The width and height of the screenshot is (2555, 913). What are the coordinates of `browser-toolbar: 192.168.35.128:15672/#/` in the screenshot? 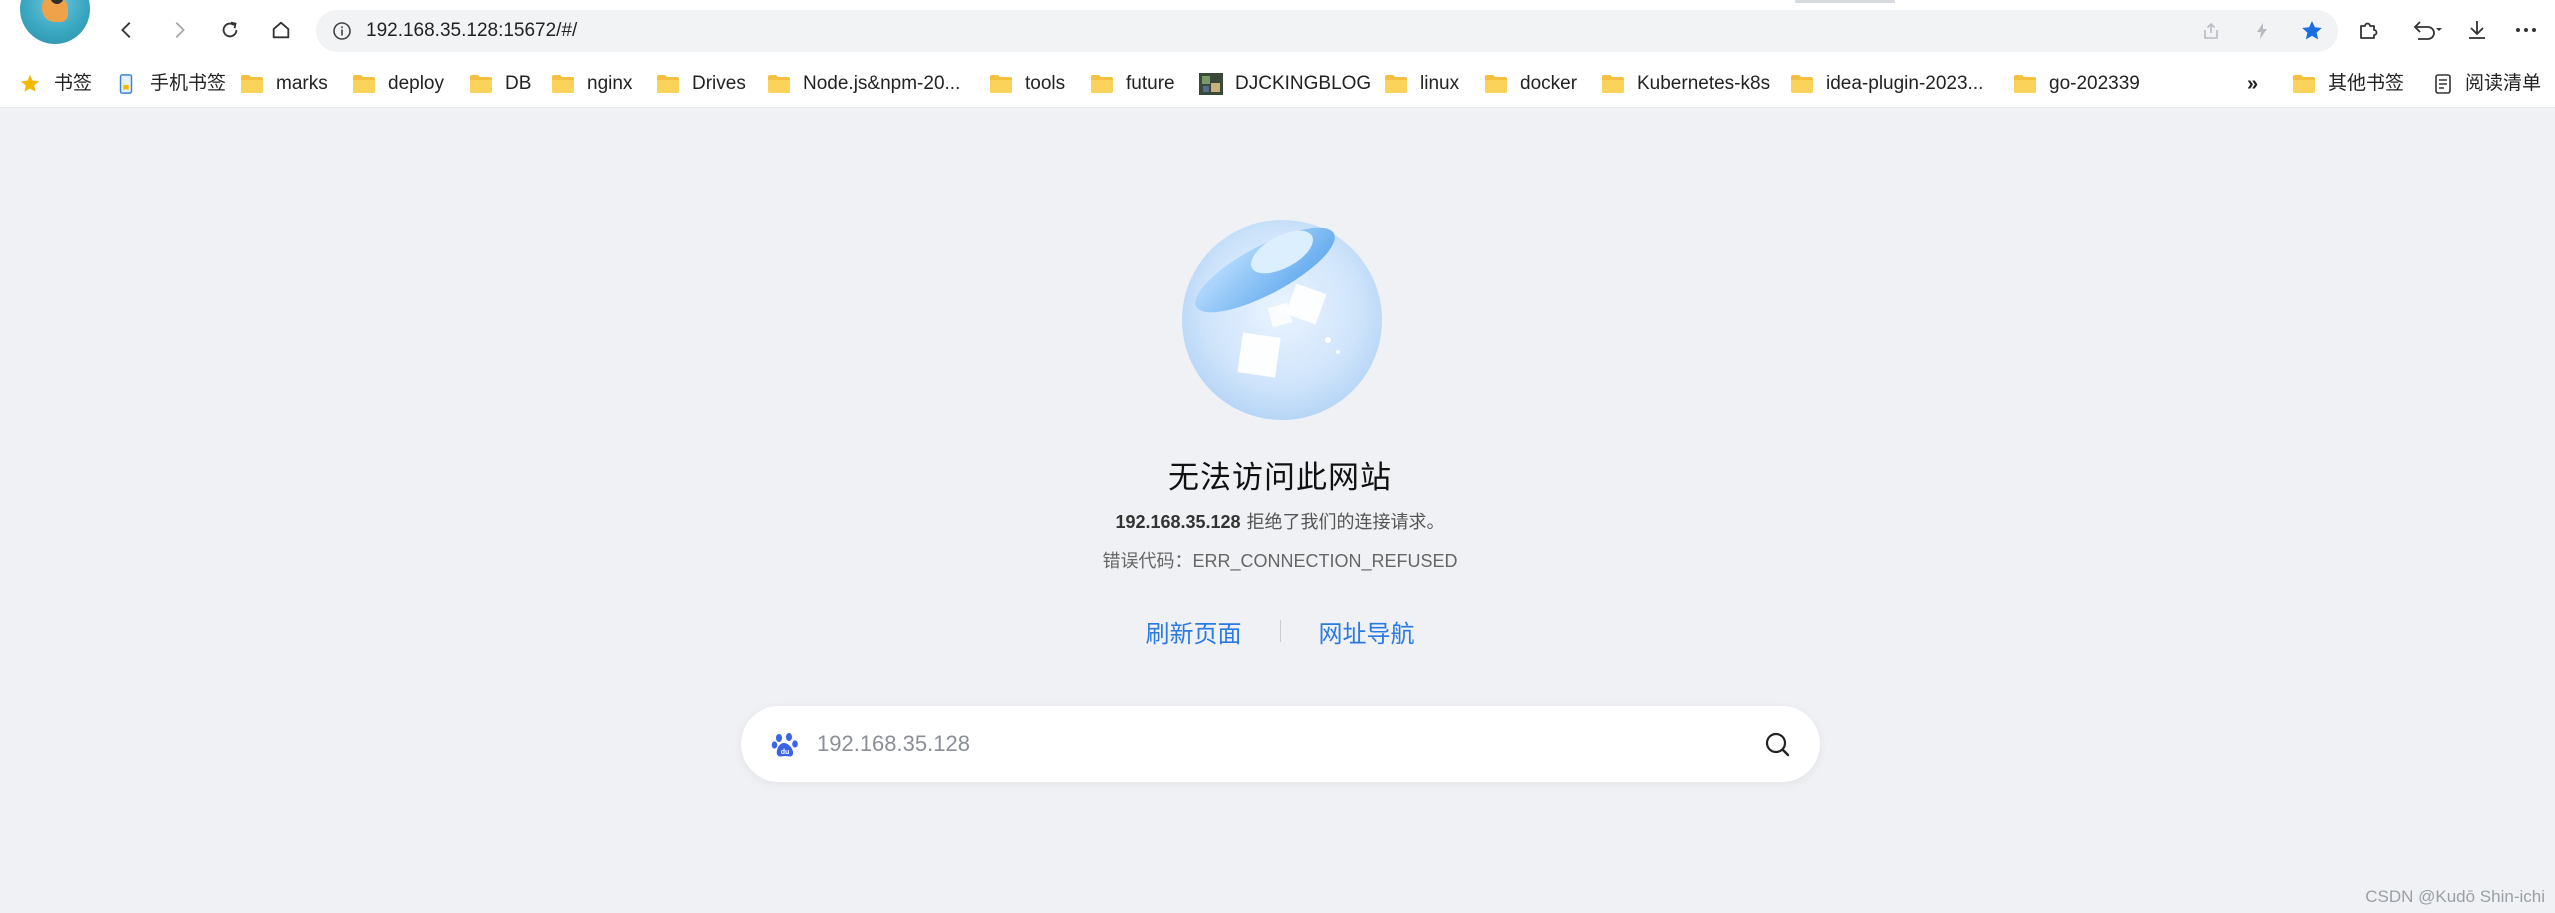 It's located at (1277, 30).